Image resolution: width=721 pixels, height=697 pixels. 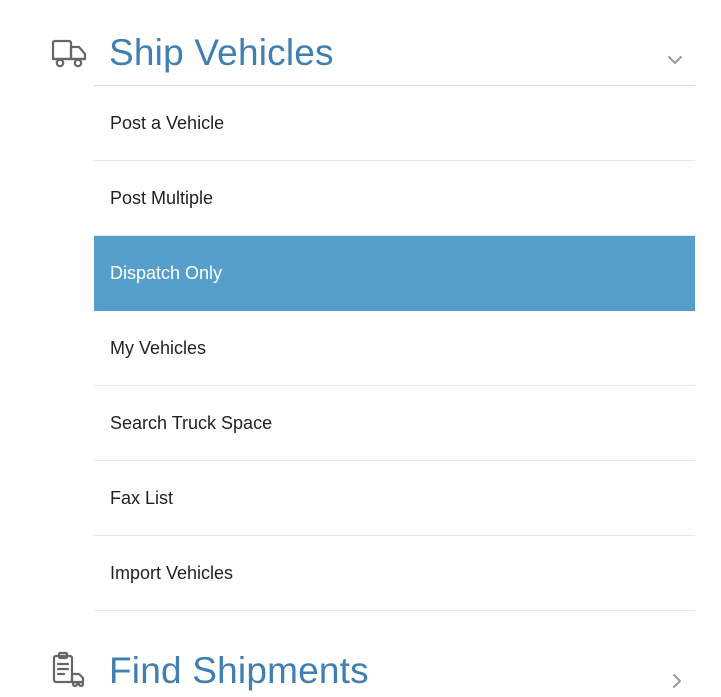 I want to click on menu-item-my-vehicles: My Vehicles, so click(x=394, y=348).